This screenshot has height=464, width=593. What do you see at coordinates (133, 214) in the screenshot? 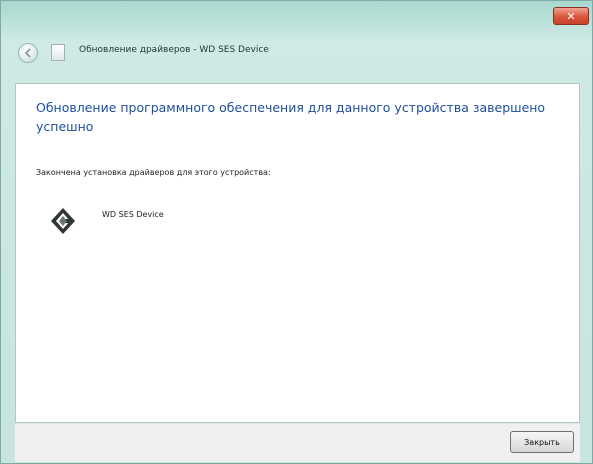
I see `device-name: WD SES Device` at bounding box center [133, 214].